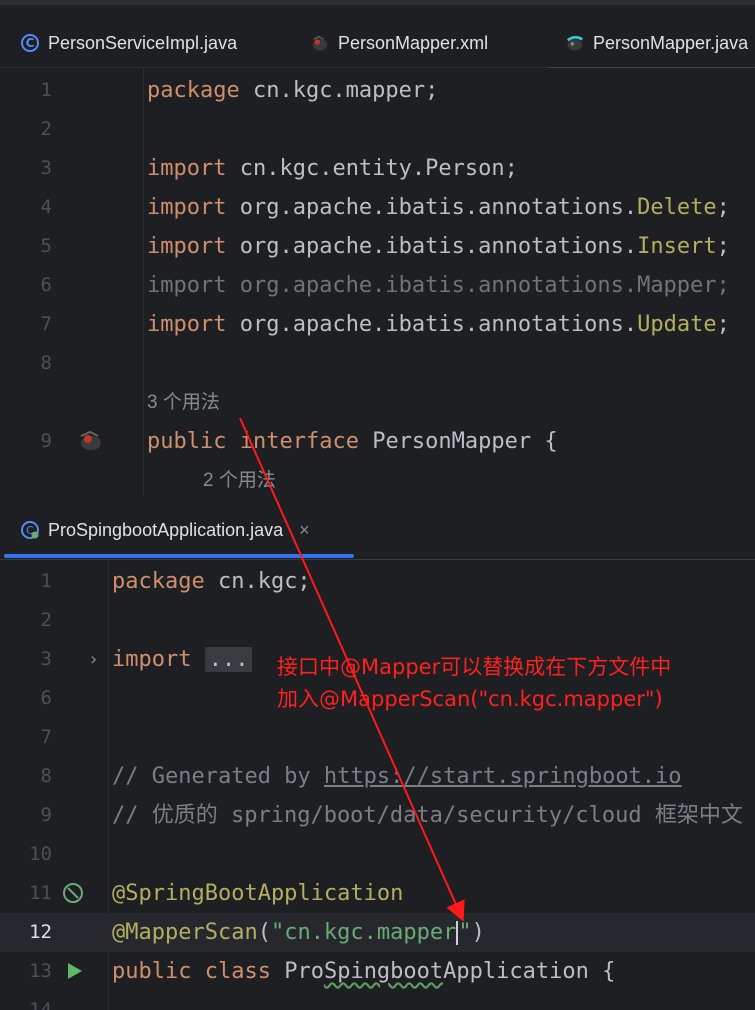 Image resolution: width=755 pixels, height=1010 pixels. I want to click on tab-pro-spingboot-application: C ProSpingbootApplication.java ×, so click(165, 530).